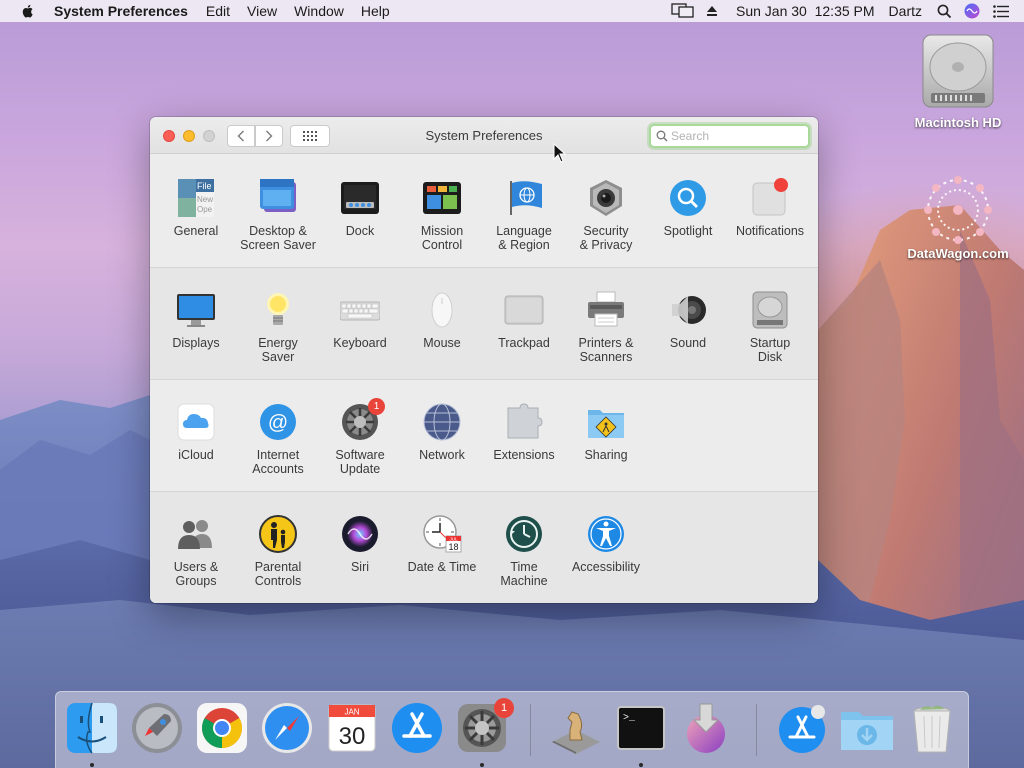 The image size is (1024, 768). I want to click on pane-parental-controls: Parental Controls, so click(278, 551).